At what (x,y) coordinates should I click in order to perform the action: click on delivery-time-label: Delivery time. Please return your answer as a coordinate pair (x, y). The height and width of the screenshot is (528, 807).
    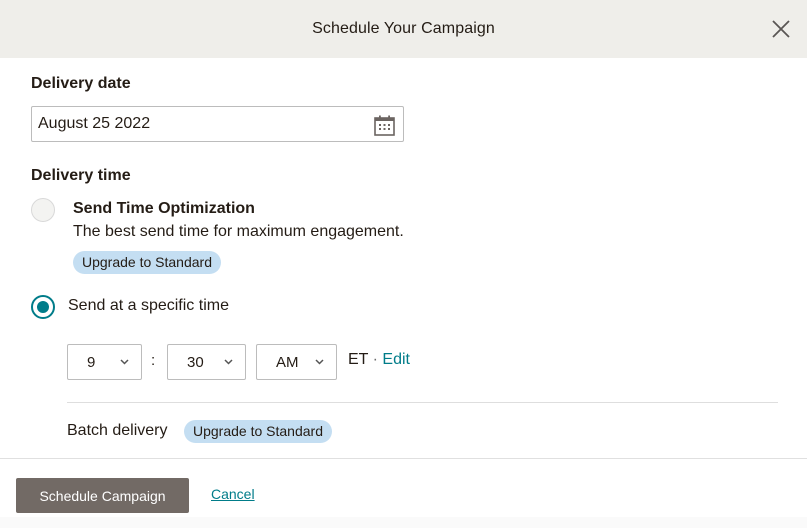
    Looking at the image, I should click on (81, 175).